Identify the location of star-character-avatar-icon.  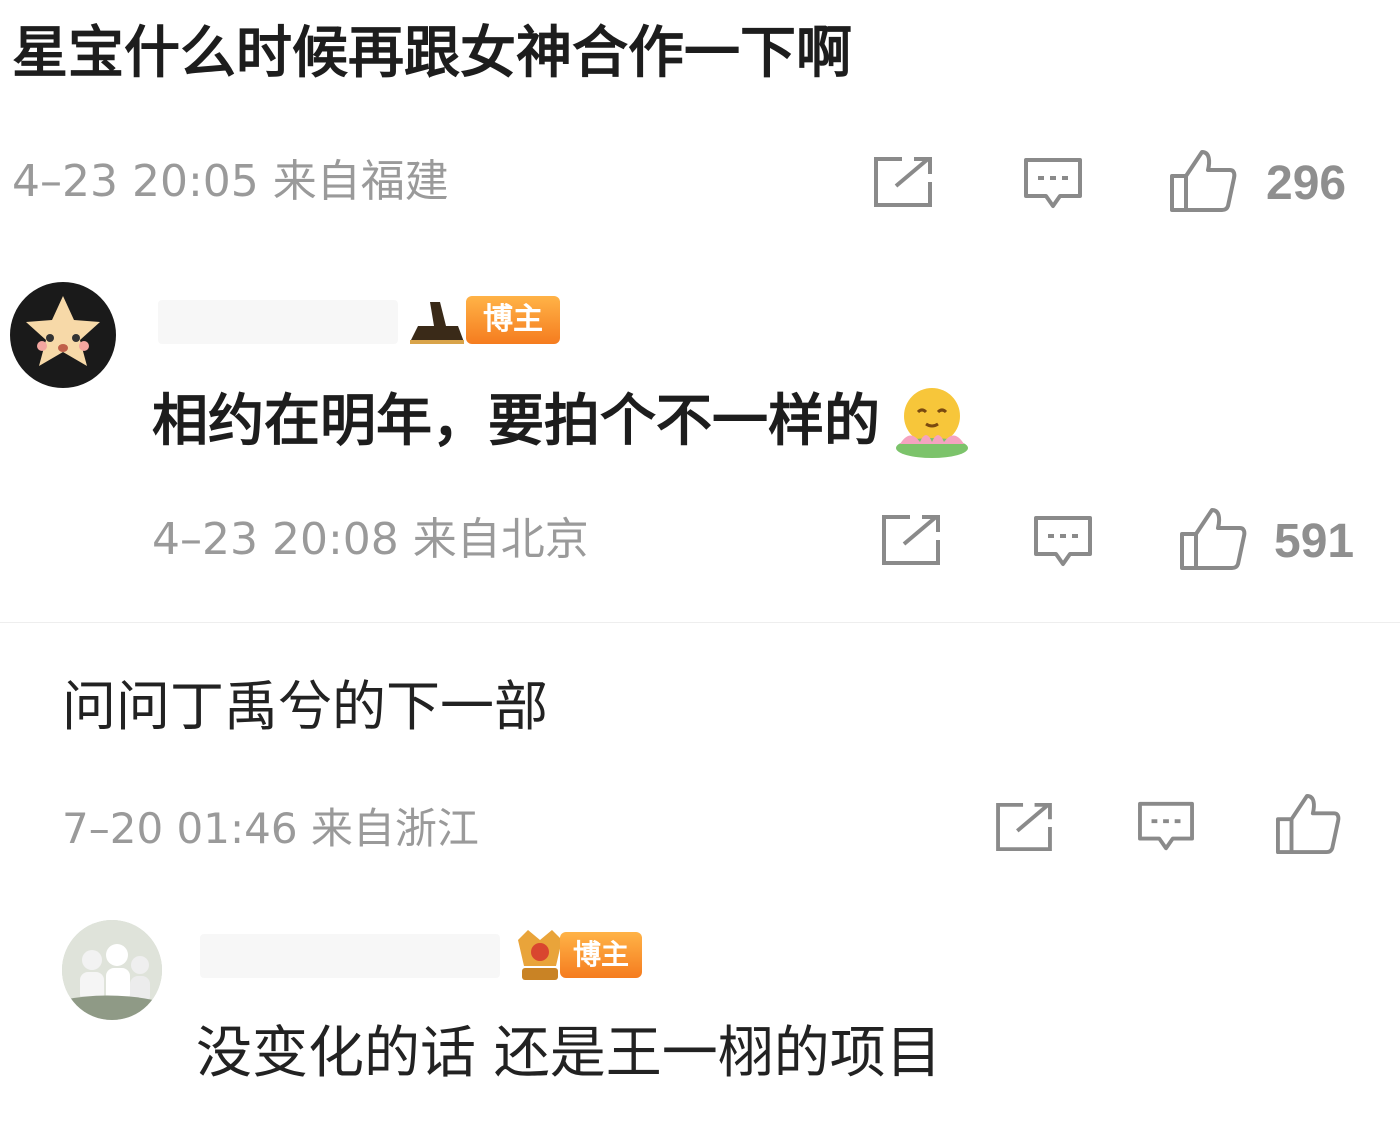
(63, 331).